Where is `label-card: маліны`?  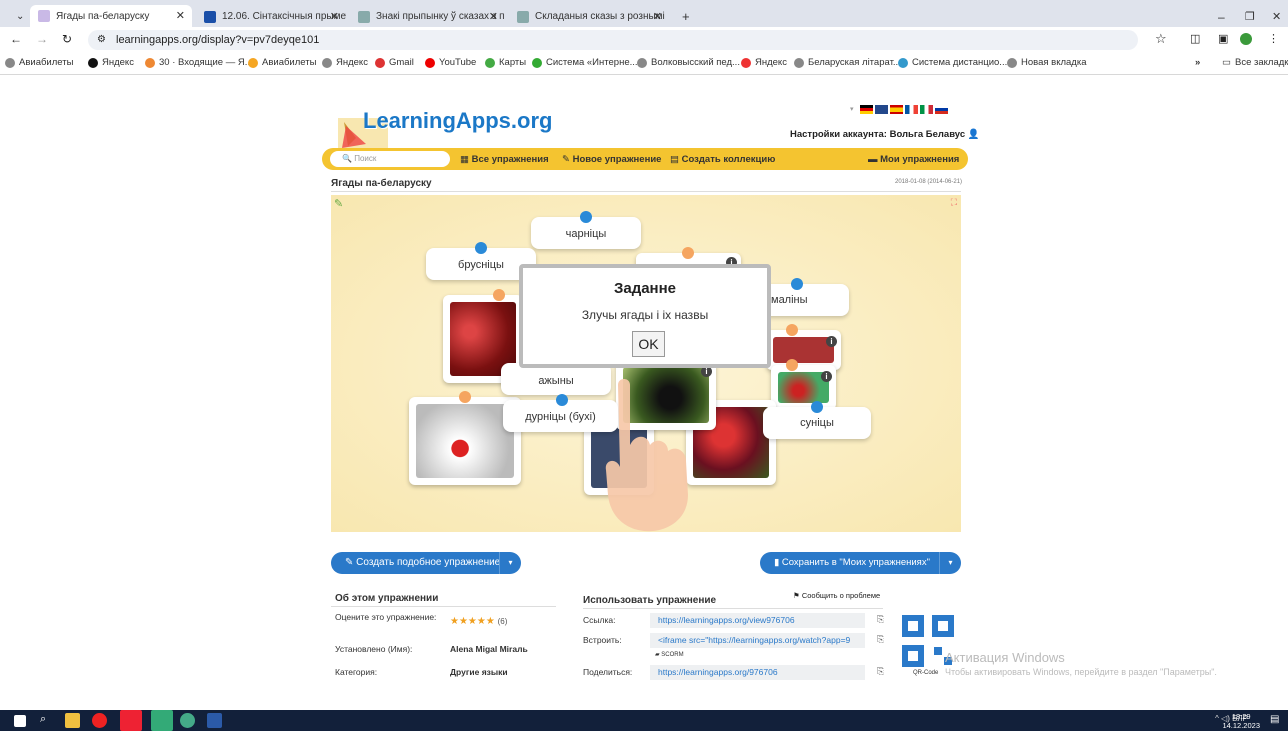 label-card: маліны is located at coordinates (805, 297).